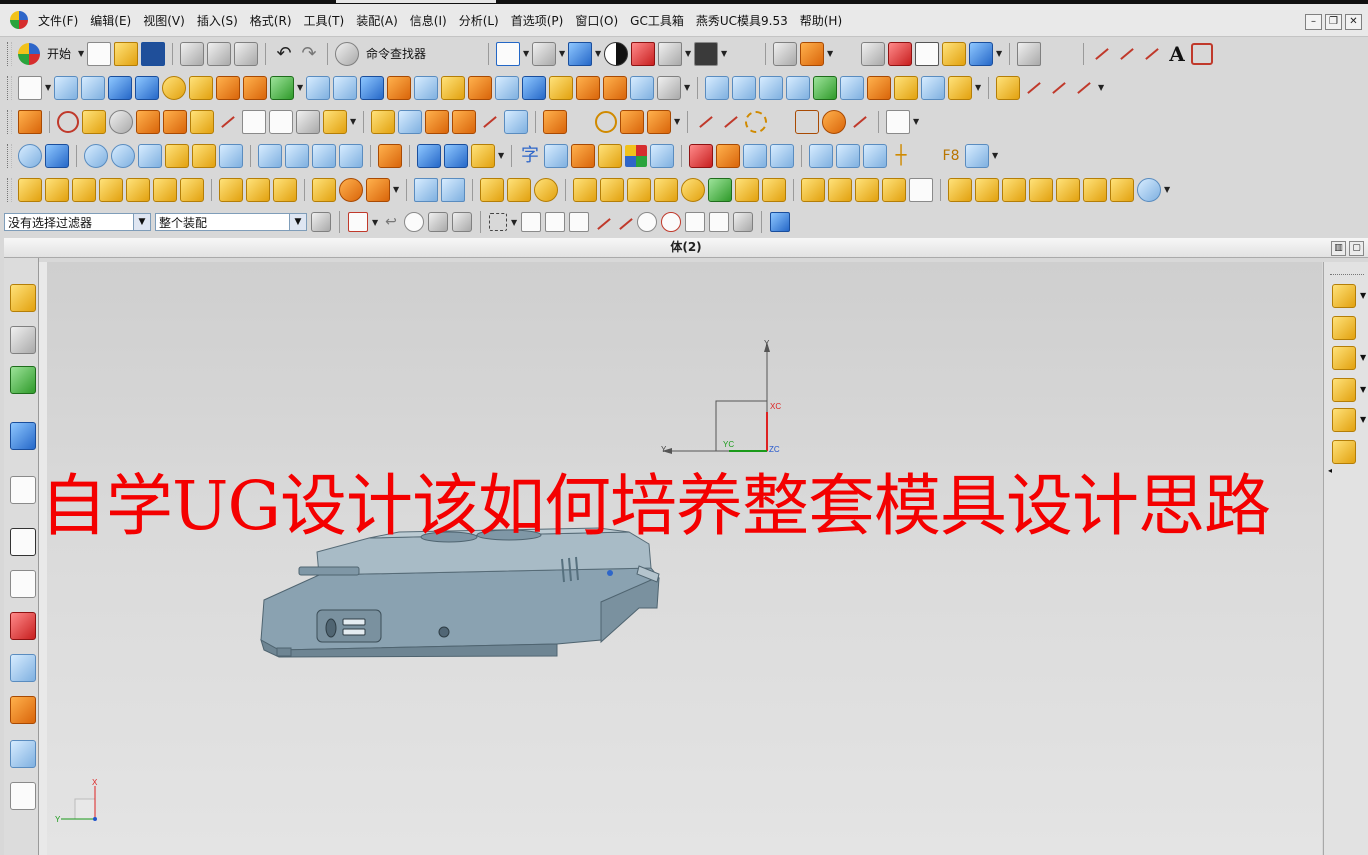 The width and height of the screenshot is (1368, 855). What do you see at coordinates (579, 222) in the screenshot?
I see `snap-midpoint-icon` at bounding box center [579, 222].